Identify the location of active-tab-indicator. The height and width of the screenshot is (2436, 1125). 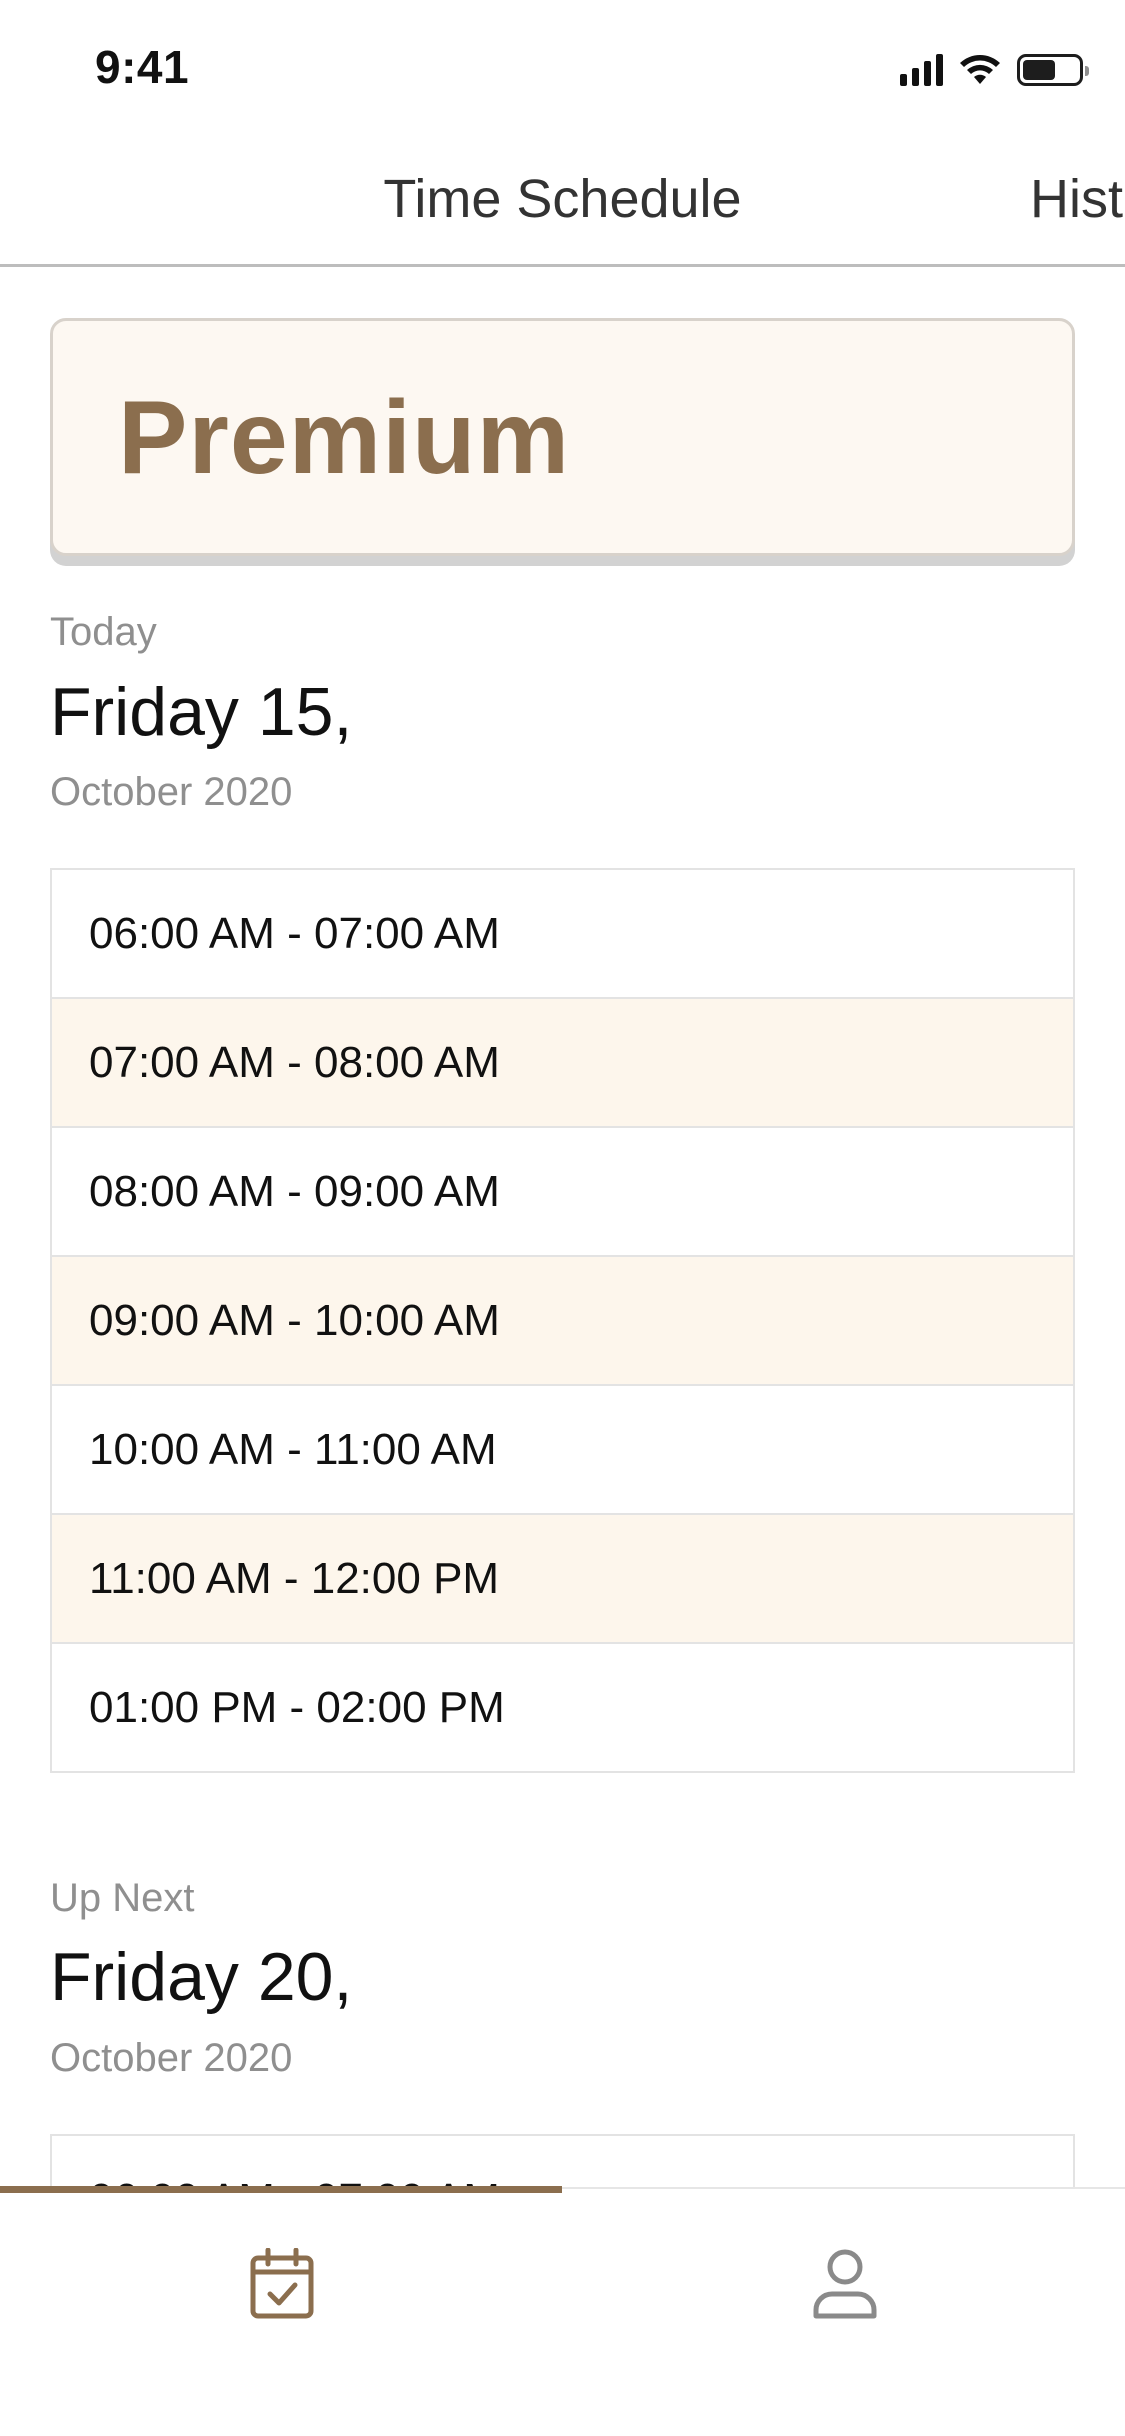
(281, 2189).